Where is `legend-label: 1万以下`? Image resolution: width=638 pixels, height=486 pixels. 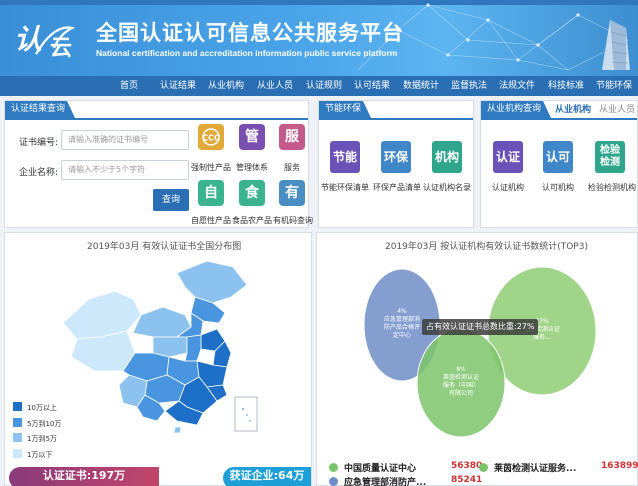 legend-label: 1万以下 is located at coordinates (40, 455).